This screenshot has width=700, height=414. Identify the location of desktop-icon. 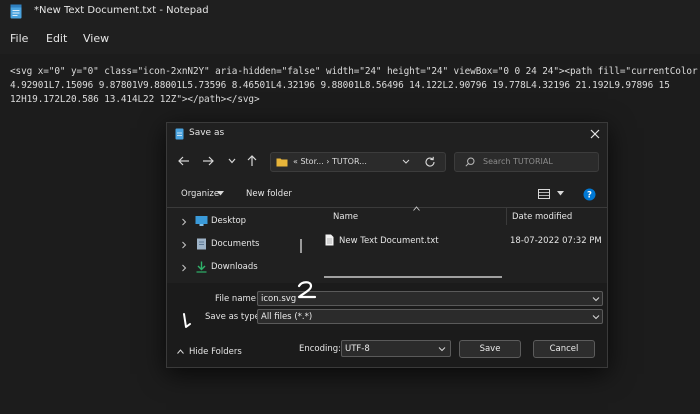
(201, 221).